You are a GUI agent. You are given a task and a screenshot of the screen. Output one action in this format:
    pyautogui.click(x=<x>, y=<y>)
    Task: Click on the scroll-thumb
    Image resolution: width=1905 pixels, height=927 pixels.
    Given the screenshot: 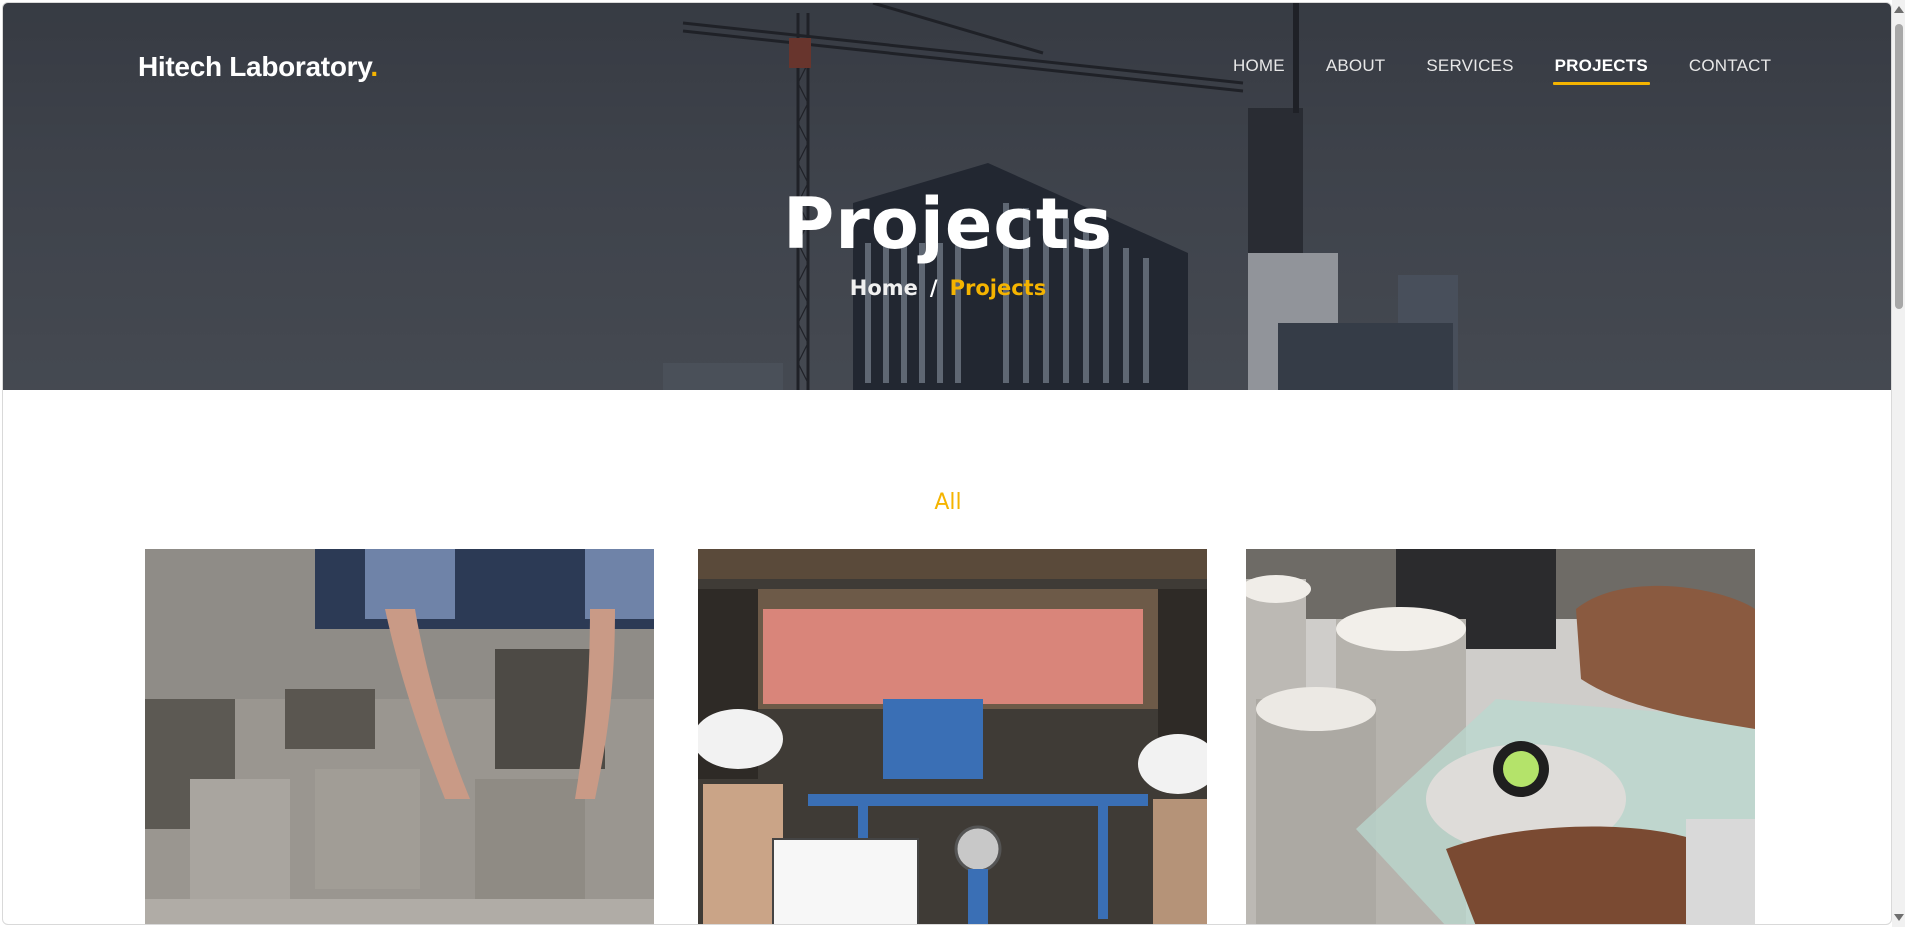 What is the action you would take?
    pyautogui.click(x=1899, y=166)
    